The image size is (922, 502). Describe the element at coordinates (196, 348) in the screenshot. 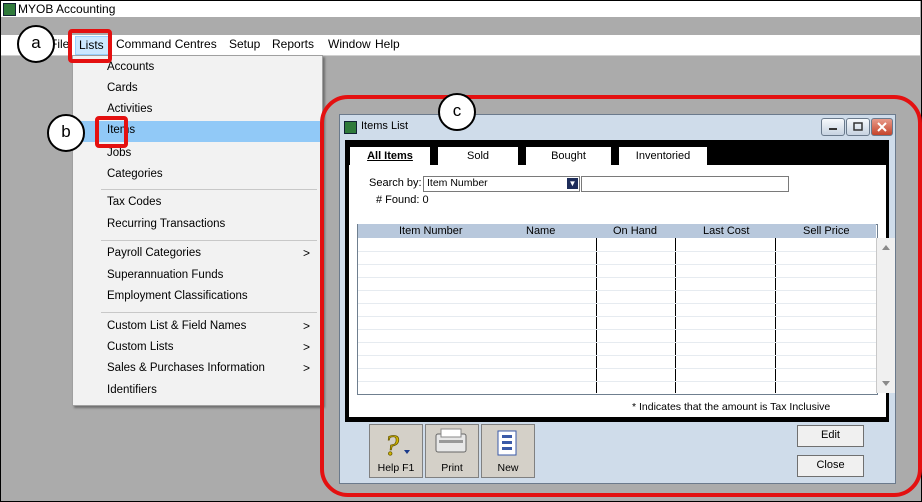

I see `menu-item-custom-lists: Custom Lists >` at that location.